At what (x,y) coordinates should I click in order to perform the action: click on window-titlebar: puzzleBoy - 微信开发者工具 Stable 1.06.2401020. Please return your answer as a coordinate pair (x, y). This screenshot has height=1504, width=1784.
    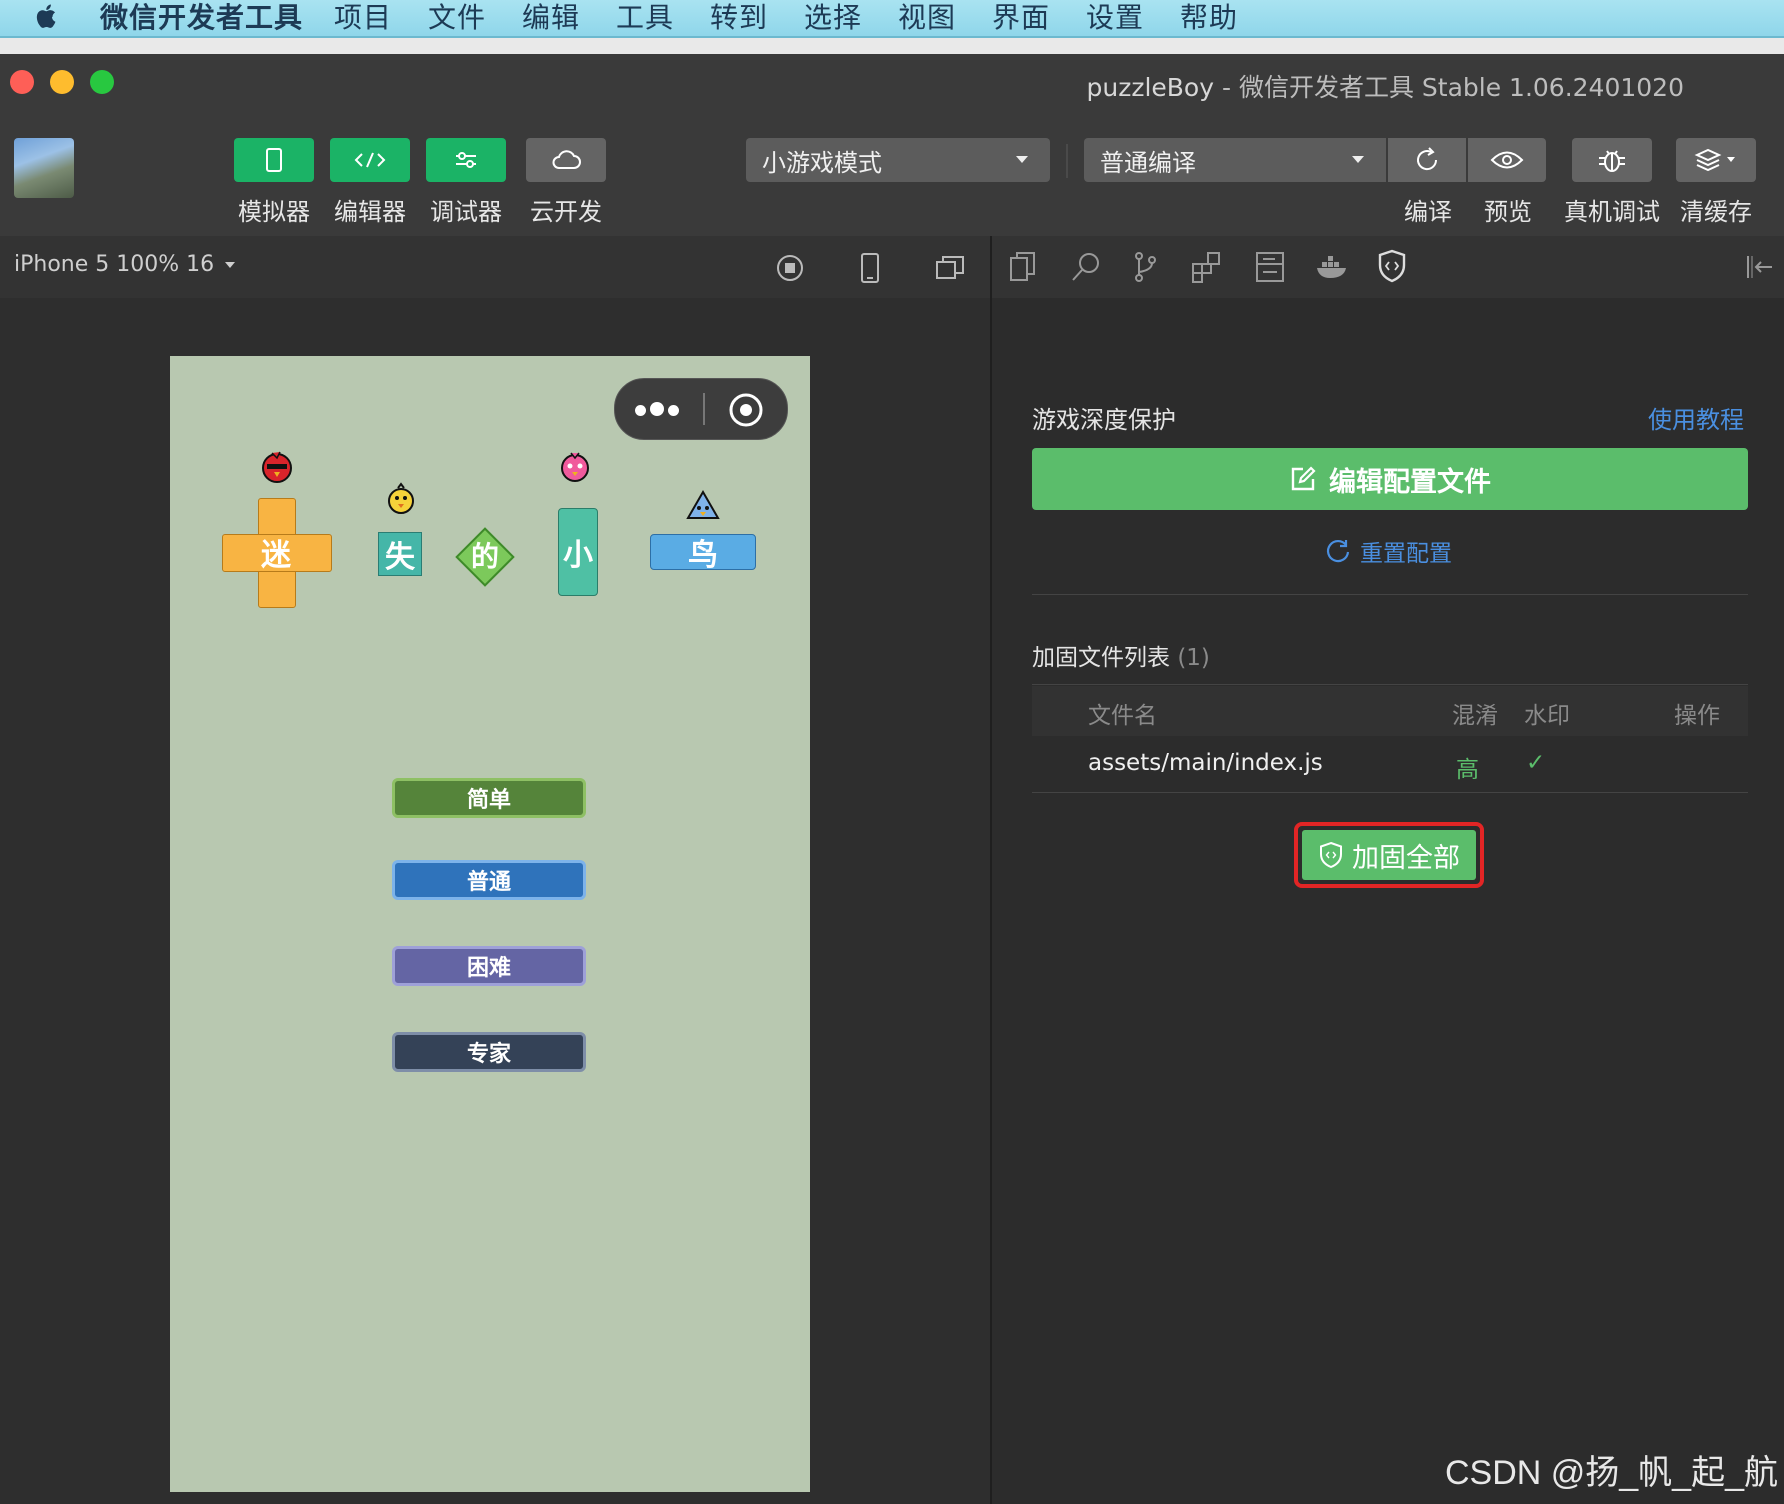
    Looking at the image, I should click on (892, 85).